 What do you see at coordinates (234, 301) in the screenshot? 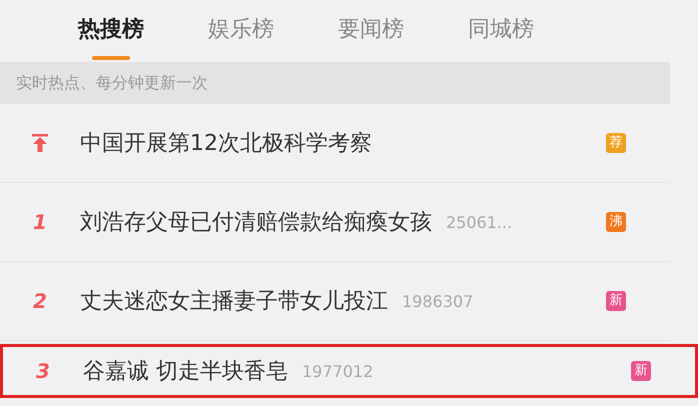
I see `trend-title: 丈夫迷恋女主播妻子带女儿投江` at bounding box center [234, 301].